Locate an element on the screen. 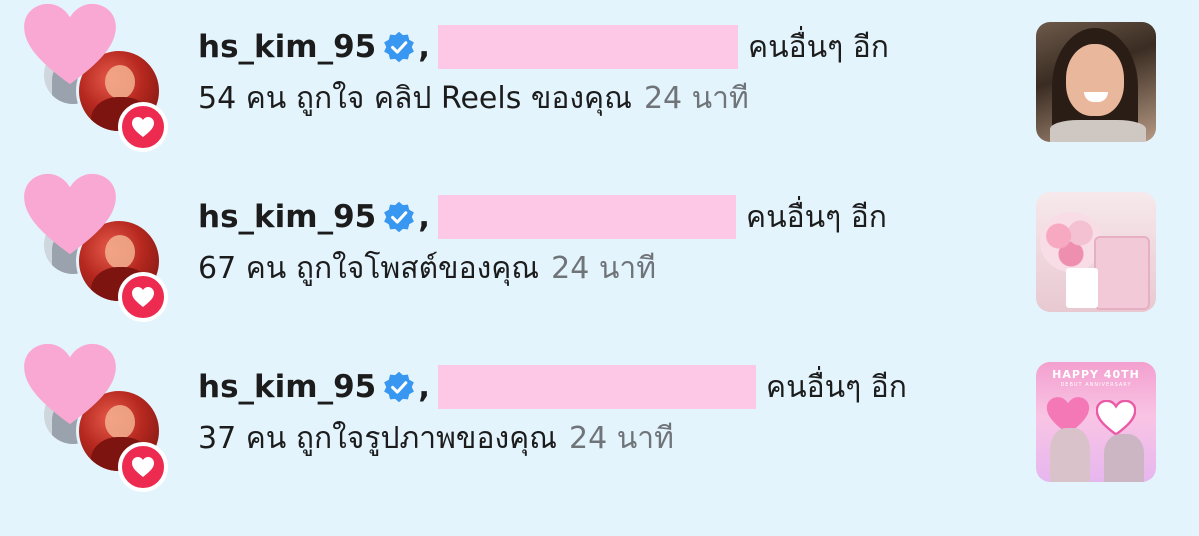  thumbnail-photo-face is located at coordinates (1095, 80).